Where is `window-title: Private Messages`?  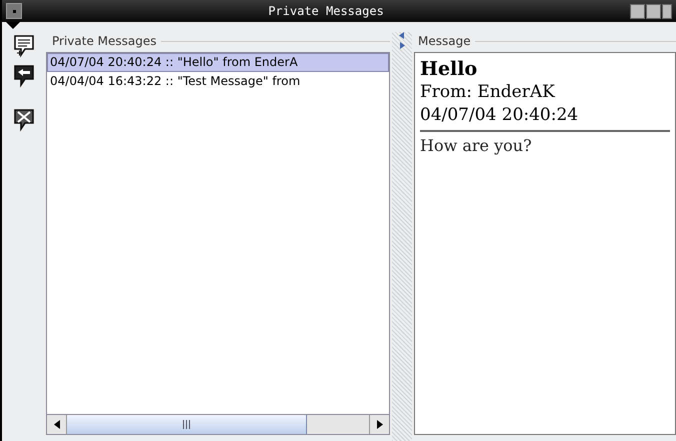 window-title: Private Messages is located at coordinates (326, 11).